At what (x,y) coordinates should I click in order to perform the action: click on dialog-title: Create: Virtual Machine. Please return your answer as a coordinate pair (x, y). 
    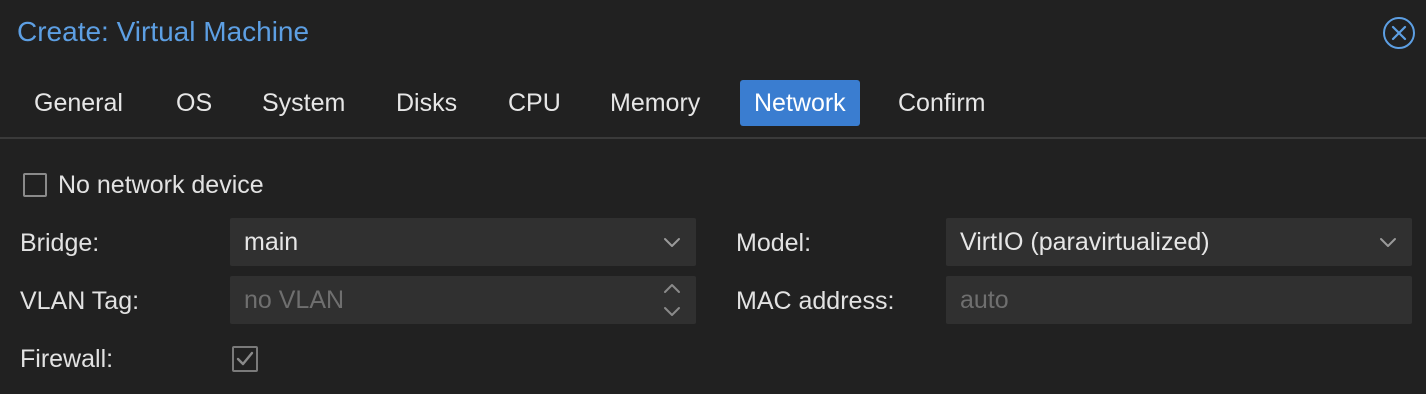
    Looking at the image, I should click on (163, 31).